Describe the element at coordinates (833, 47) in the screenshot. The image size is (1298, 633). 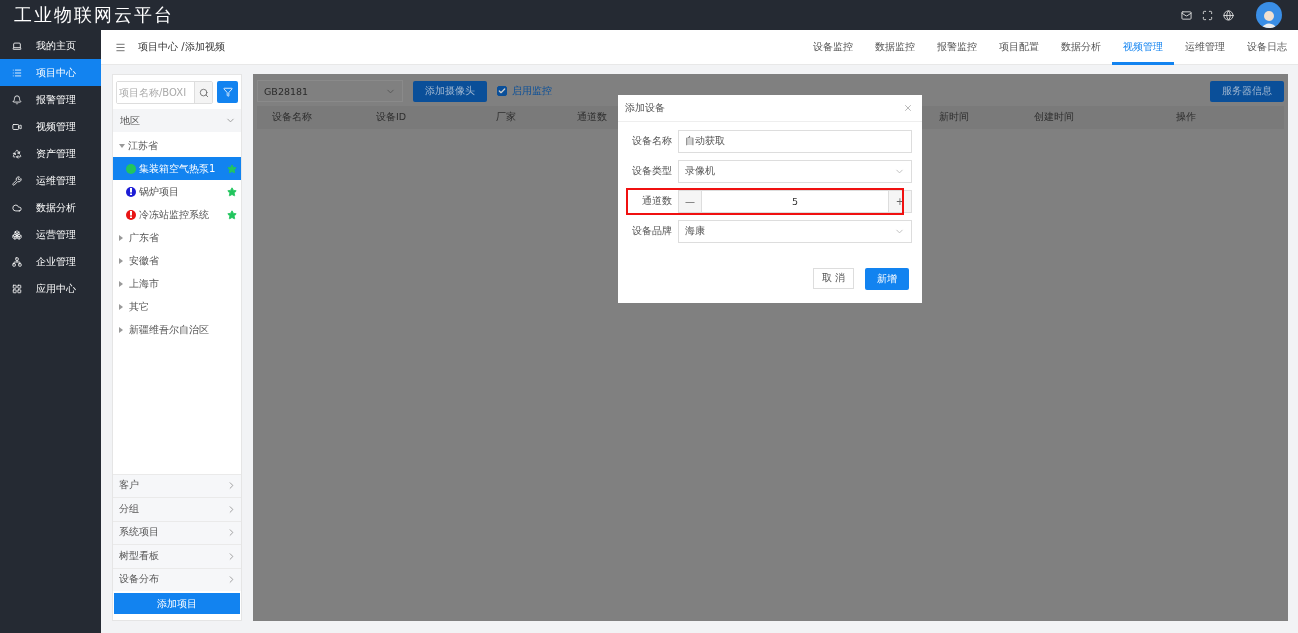
I see `tab: 设备监控` at that location.